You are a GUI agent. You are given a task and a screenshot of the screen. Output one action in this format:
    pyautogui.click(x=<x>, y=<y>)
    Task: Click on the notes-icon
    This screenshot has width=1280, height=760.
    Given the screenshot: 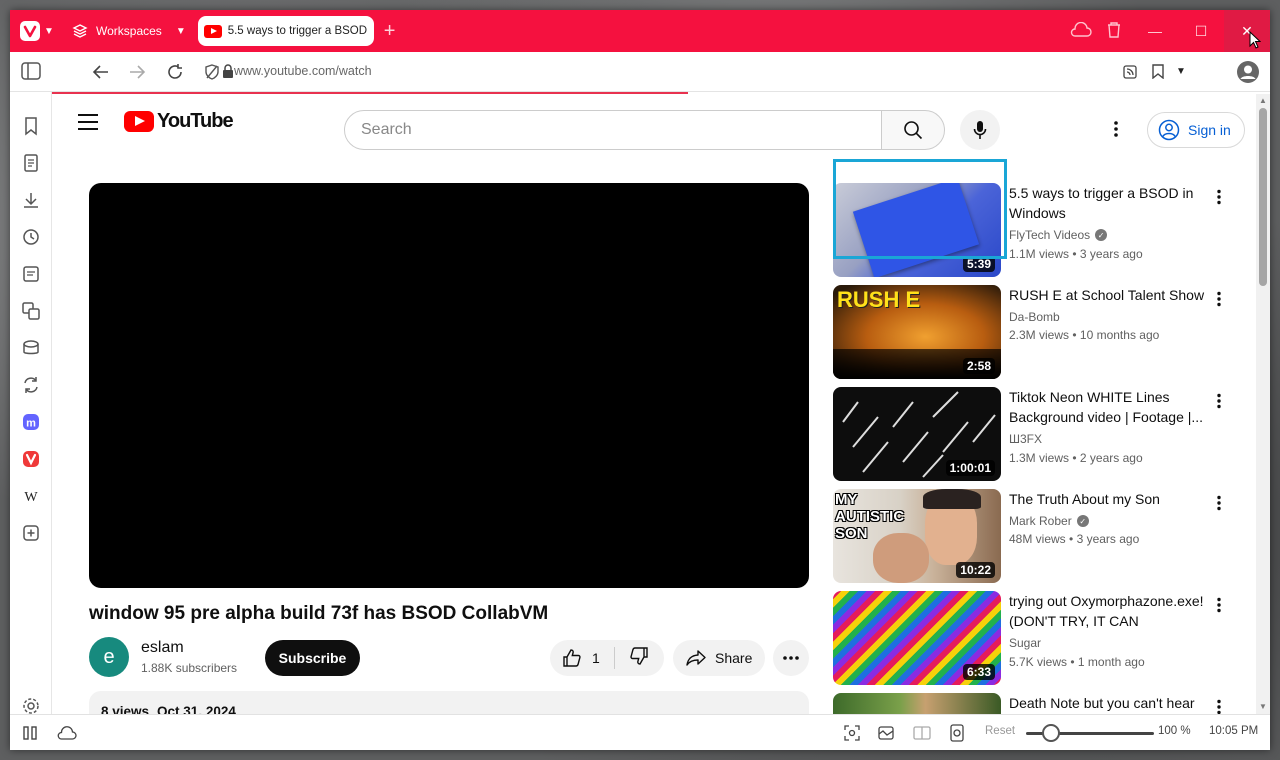 What is the action you would take?
    pyautogui.click(x=31, y=274)
    